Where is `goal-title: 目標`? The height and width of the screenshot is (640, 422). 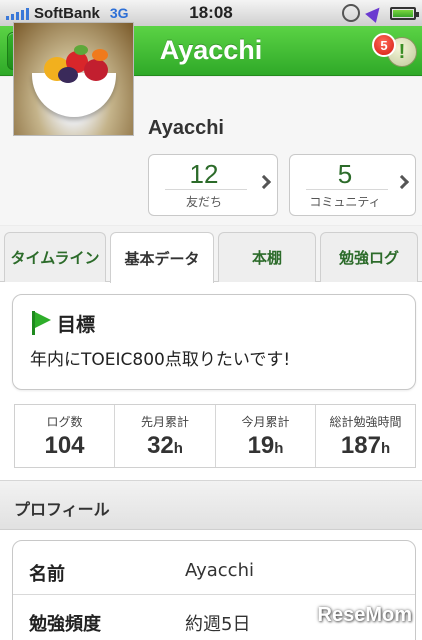
goal-title: 目標 is located at coordinates (76, 325).